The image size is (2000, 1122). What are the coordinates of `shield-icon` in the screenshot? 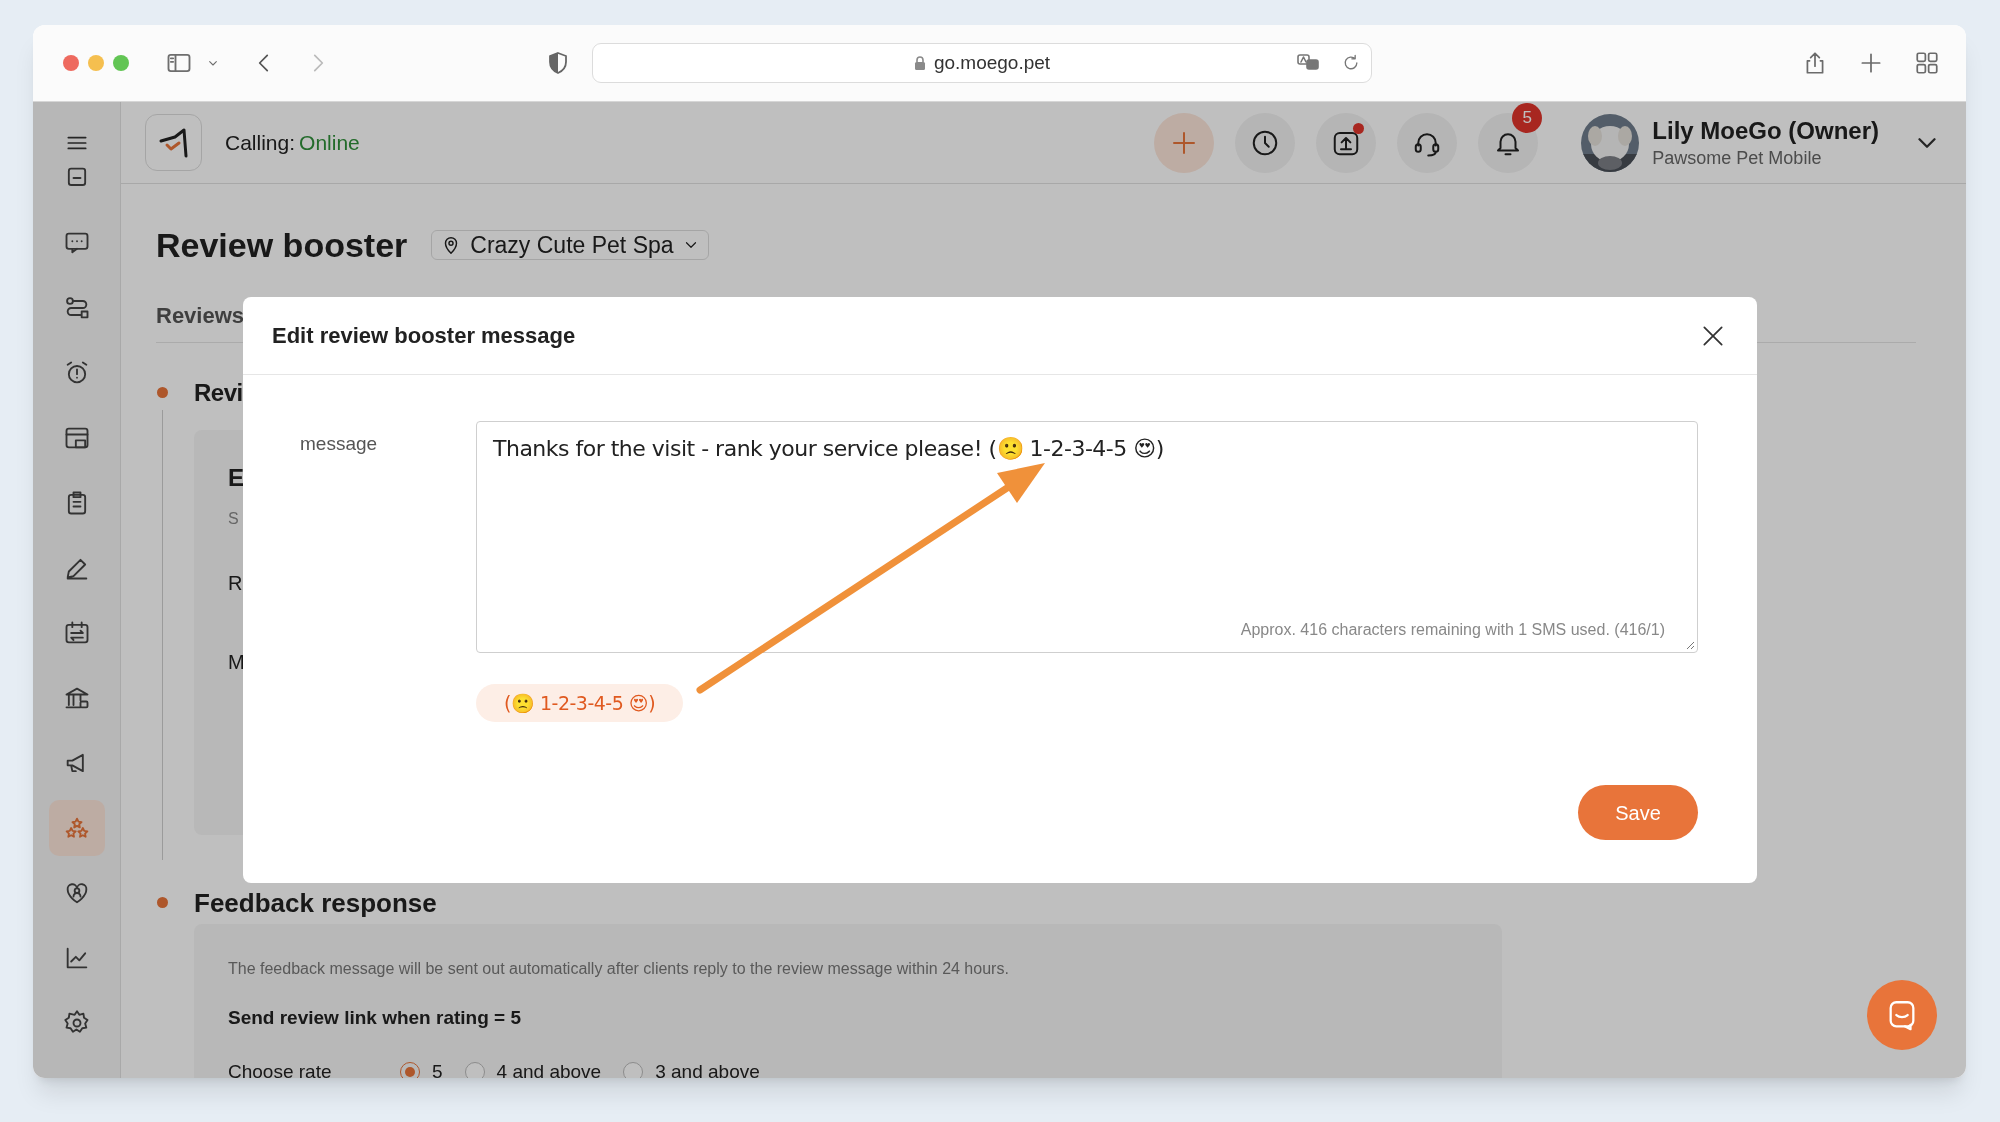 It's located at (558, 63).